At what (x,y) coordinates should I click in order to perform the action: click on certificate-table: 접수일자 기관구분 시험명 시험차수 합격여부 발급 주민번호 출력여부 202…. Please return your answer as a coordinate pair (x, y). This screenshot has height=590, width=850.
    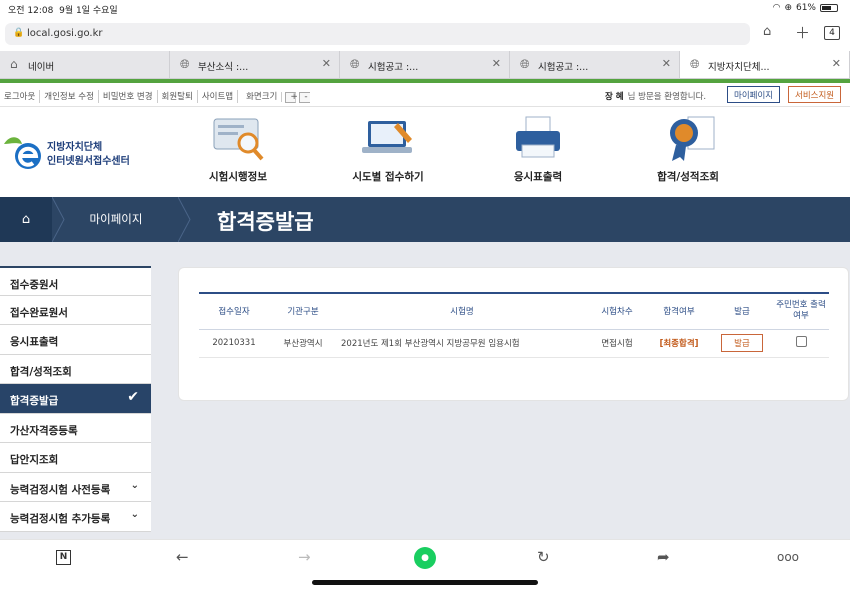
    Looking at the image, I should click on (514, 325).